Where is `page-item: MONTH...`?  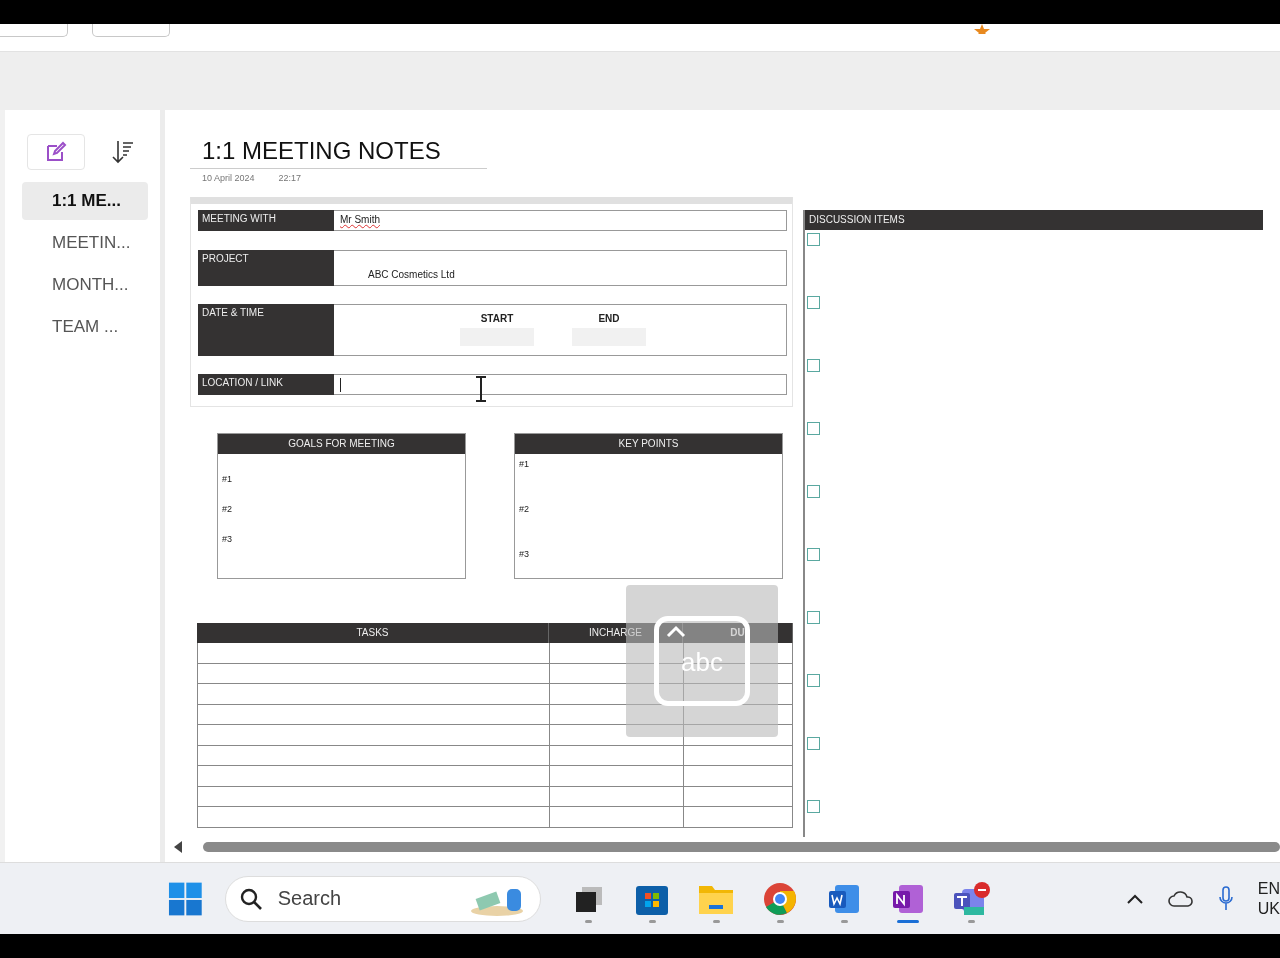
page-item: MONTH... is located at coordinates (85, 285).